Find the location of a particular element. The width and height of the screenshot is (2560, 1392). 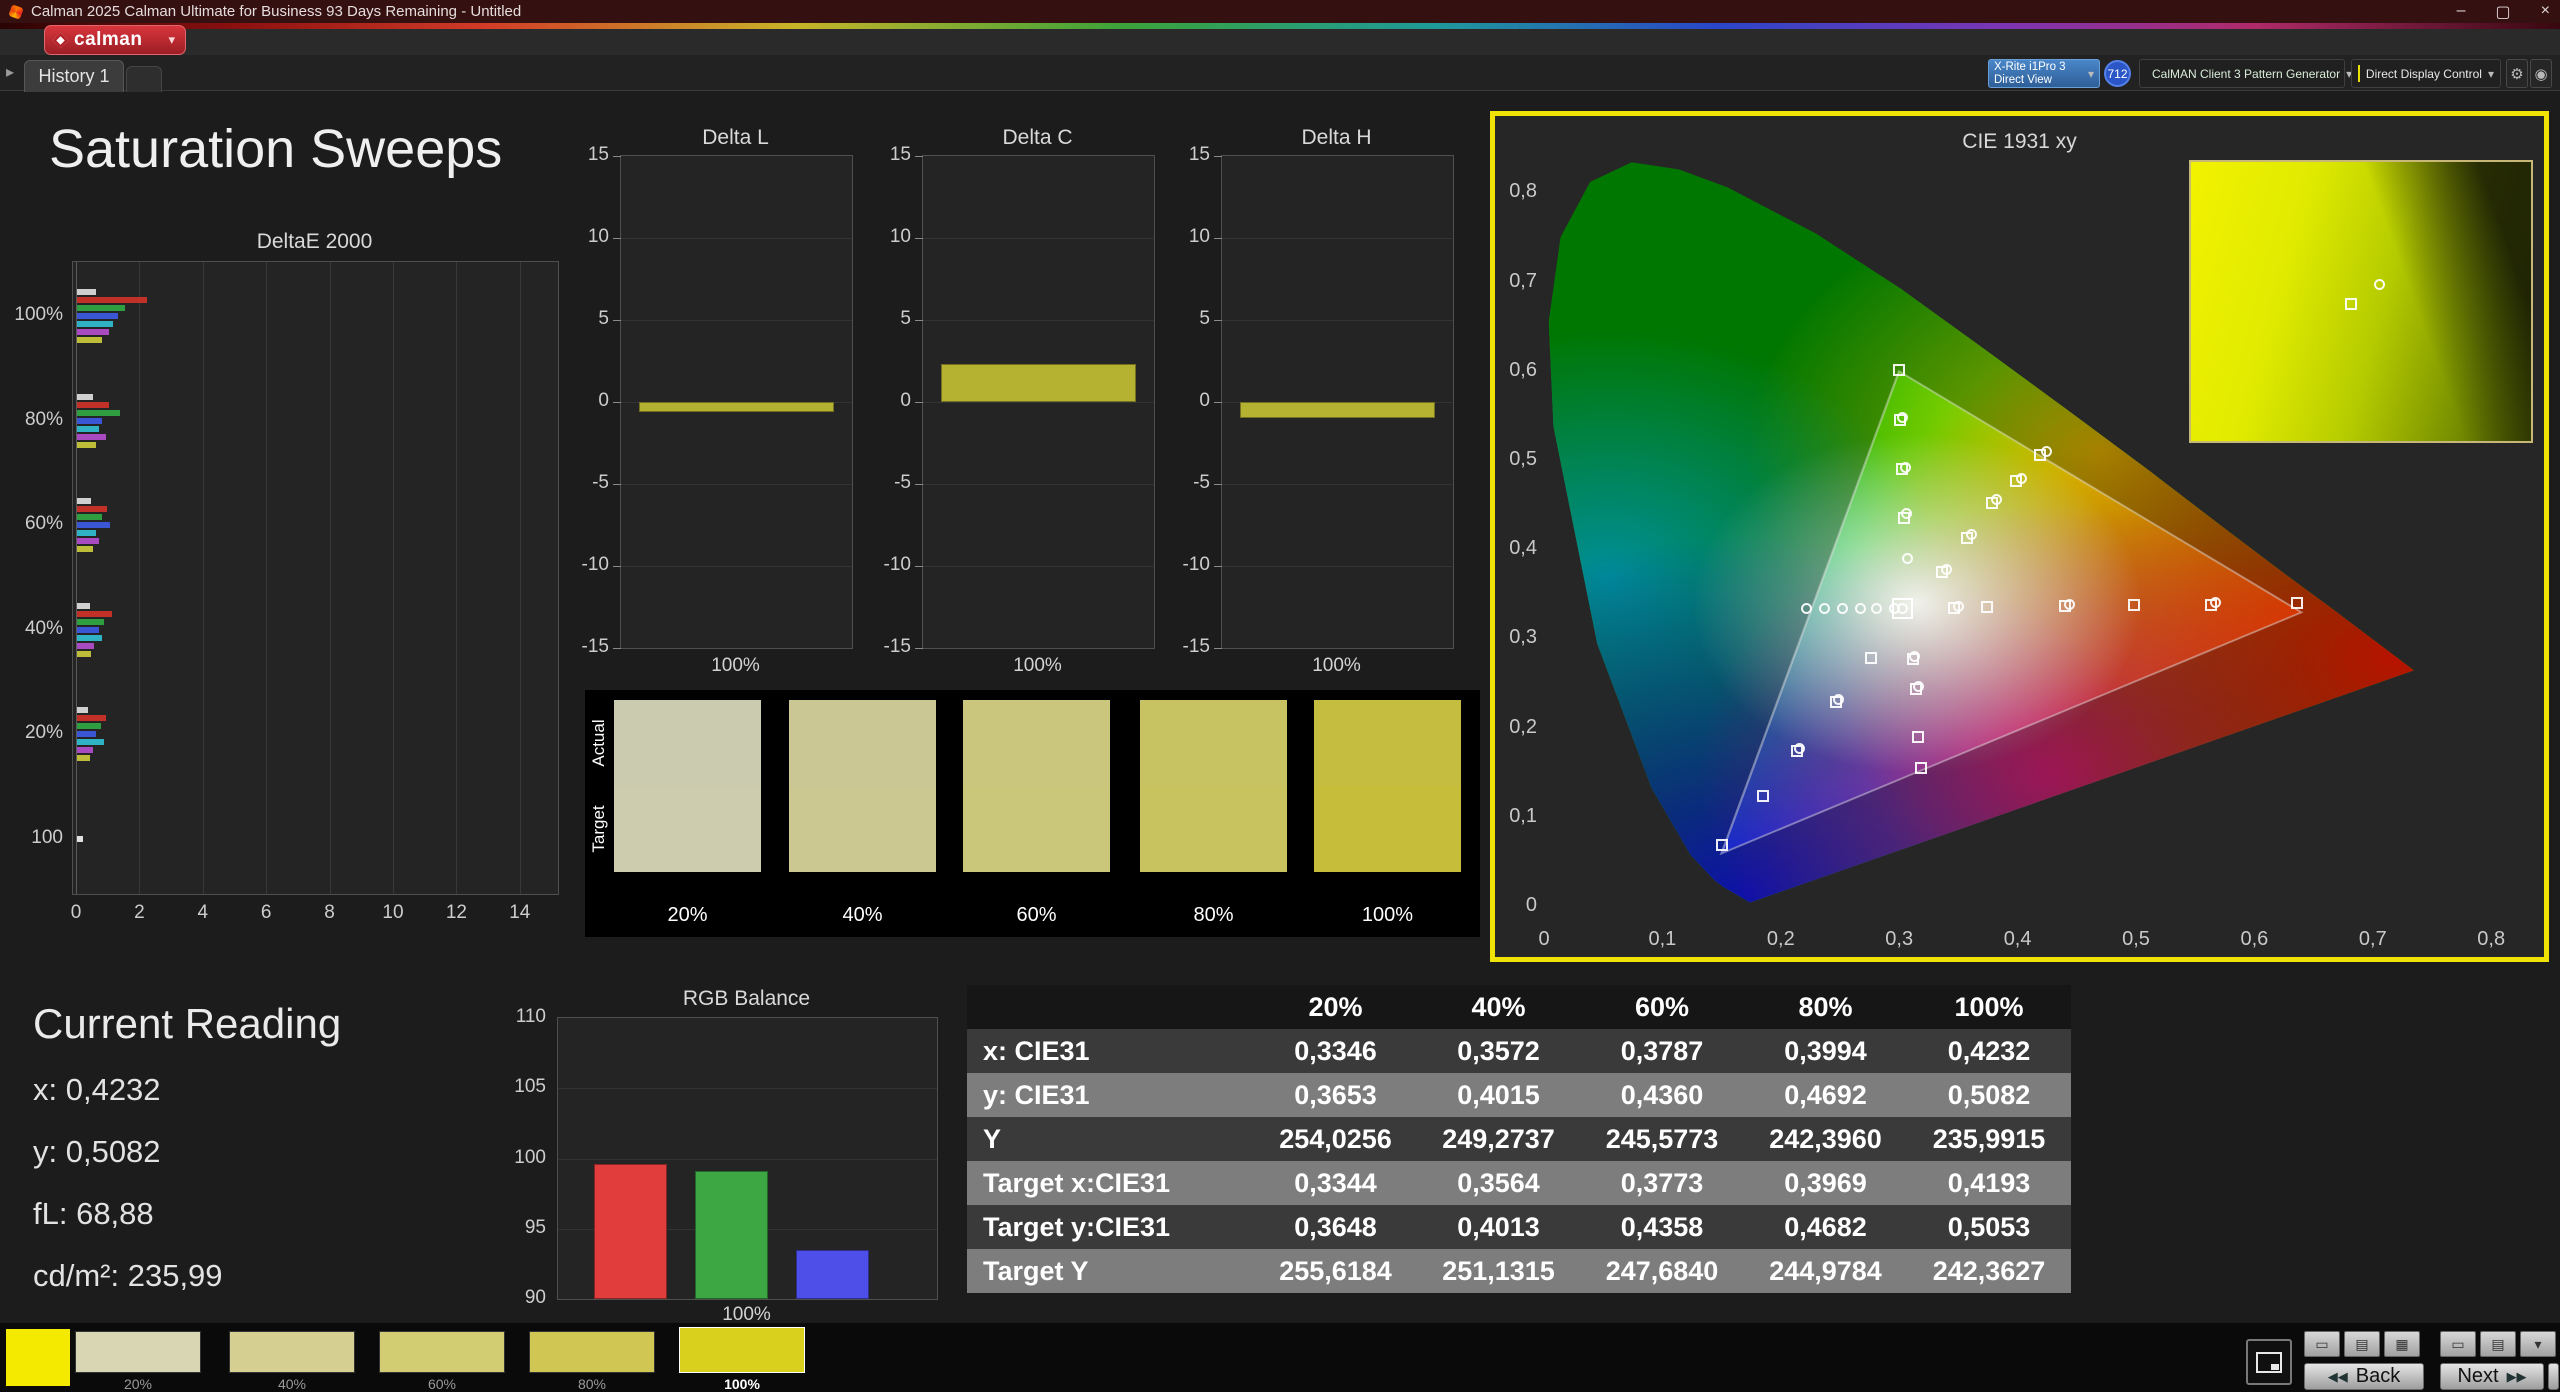

table-header-row: 20% 40% 60% 80% 100% is located at coordinates (1519, 1007).